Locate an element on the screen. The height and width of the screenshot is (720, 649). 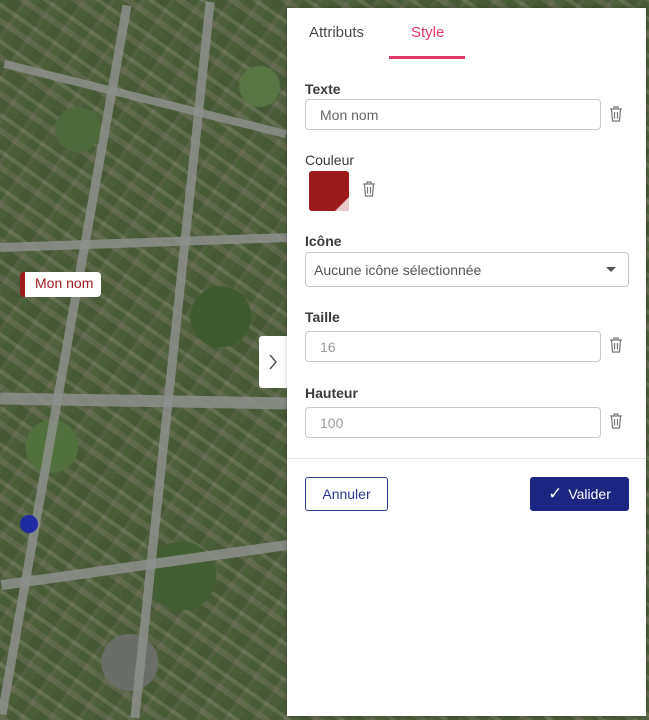
tab-bar: Attributs Style is located at coordinates (466, 33).